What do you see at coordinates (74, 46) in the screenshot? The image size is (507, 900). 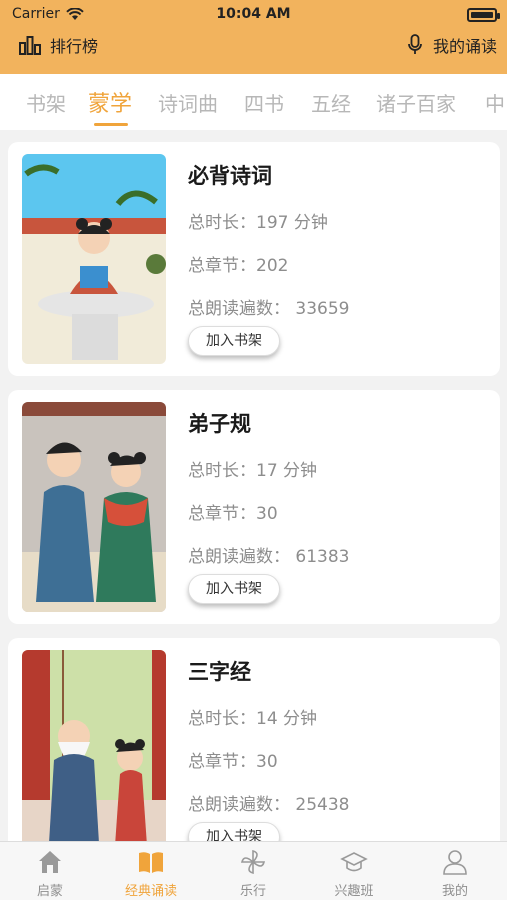 I see `ranking-label: 排行榜` at bounding box center [74, 46].